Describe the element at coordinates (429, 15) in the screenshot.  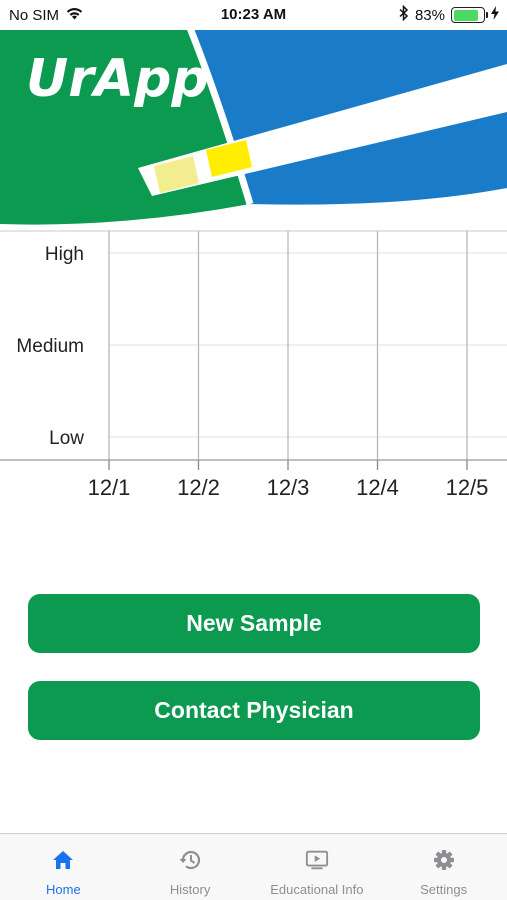
I see `battery-percent: 83%` at that location.